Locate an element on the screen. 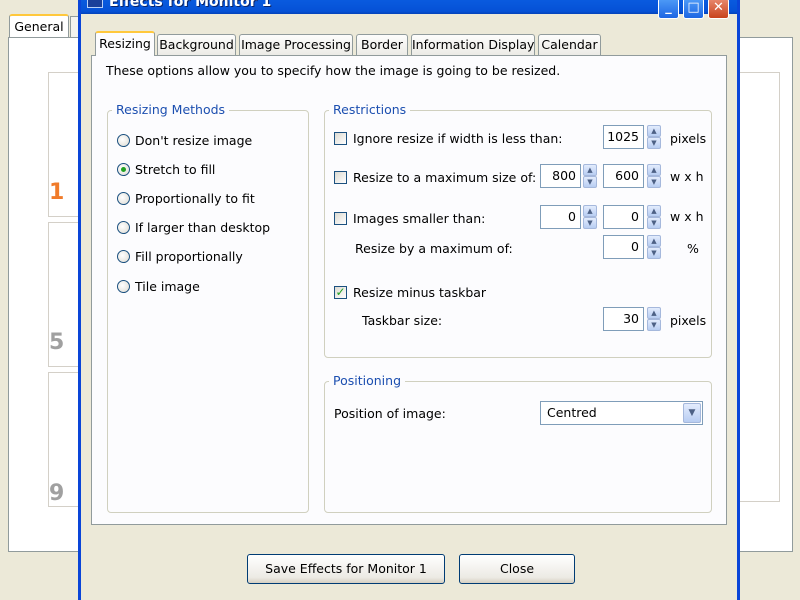 This screenshot has width=800, height=600. positioning-title: Positioning is located at coordinates (367, 380).